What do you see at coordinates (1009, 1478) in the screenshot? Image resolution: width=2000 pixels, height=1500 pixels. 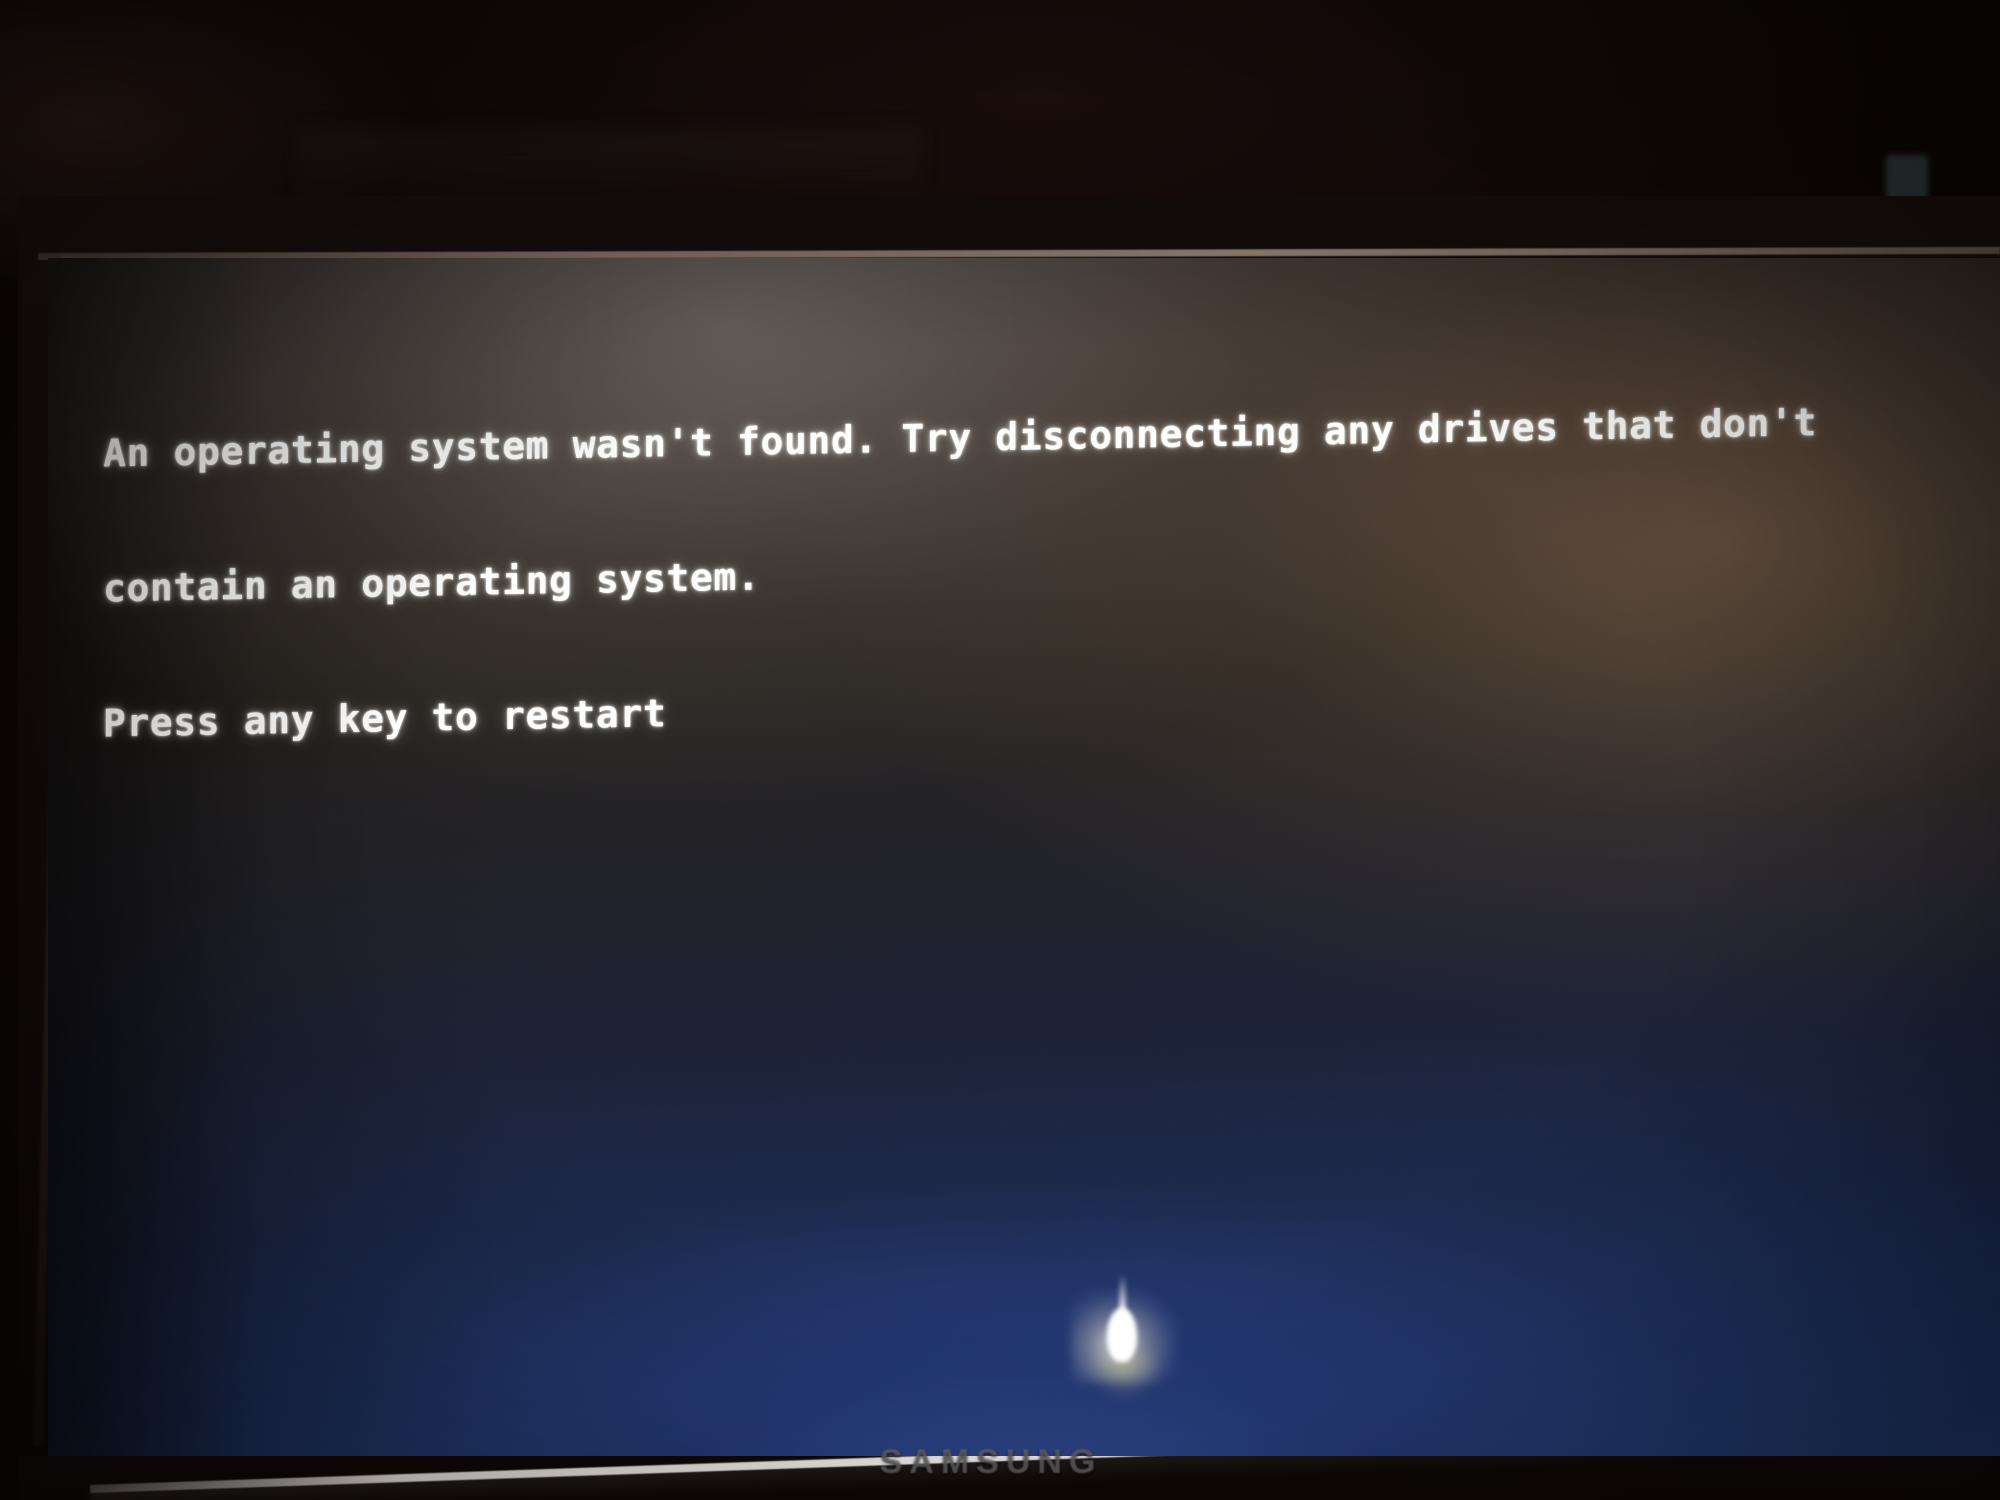 I see `bottom-bezel` at bounding box center [1009, 1478].